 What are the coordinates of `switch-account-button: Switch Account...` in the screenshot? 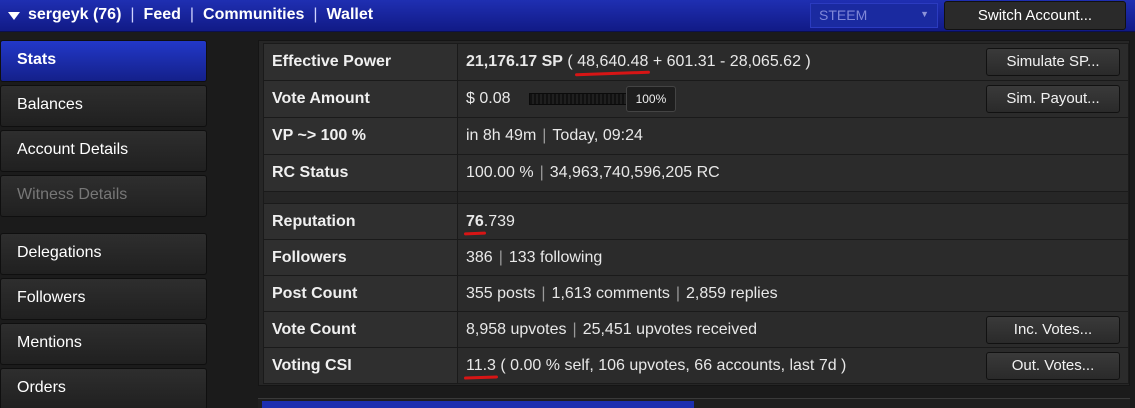 It's located at (1035, 15).